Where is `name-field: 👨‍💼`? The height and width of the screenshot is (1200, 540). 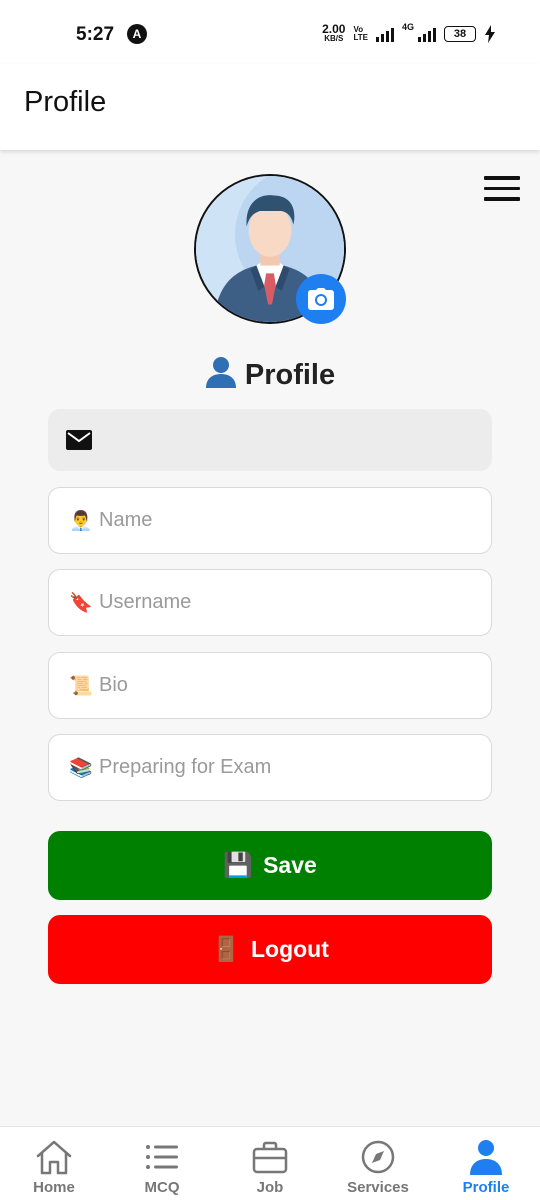 name-field: 👨‍💼 is located at coordinates (270, 520).